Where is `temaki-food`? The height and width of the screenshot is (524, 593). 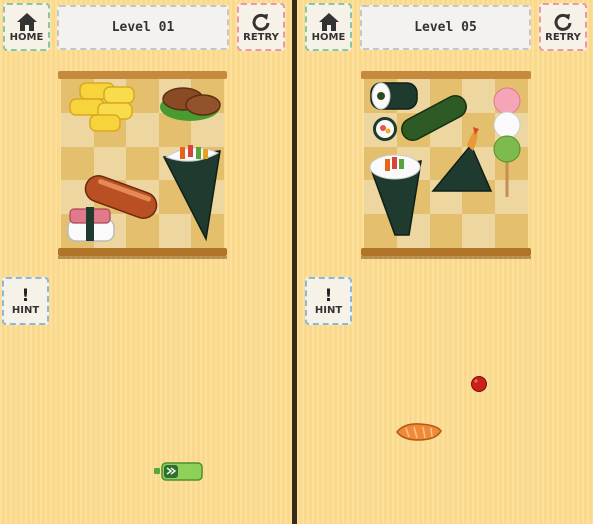
temaki-food is located at coordinates (191, 193).